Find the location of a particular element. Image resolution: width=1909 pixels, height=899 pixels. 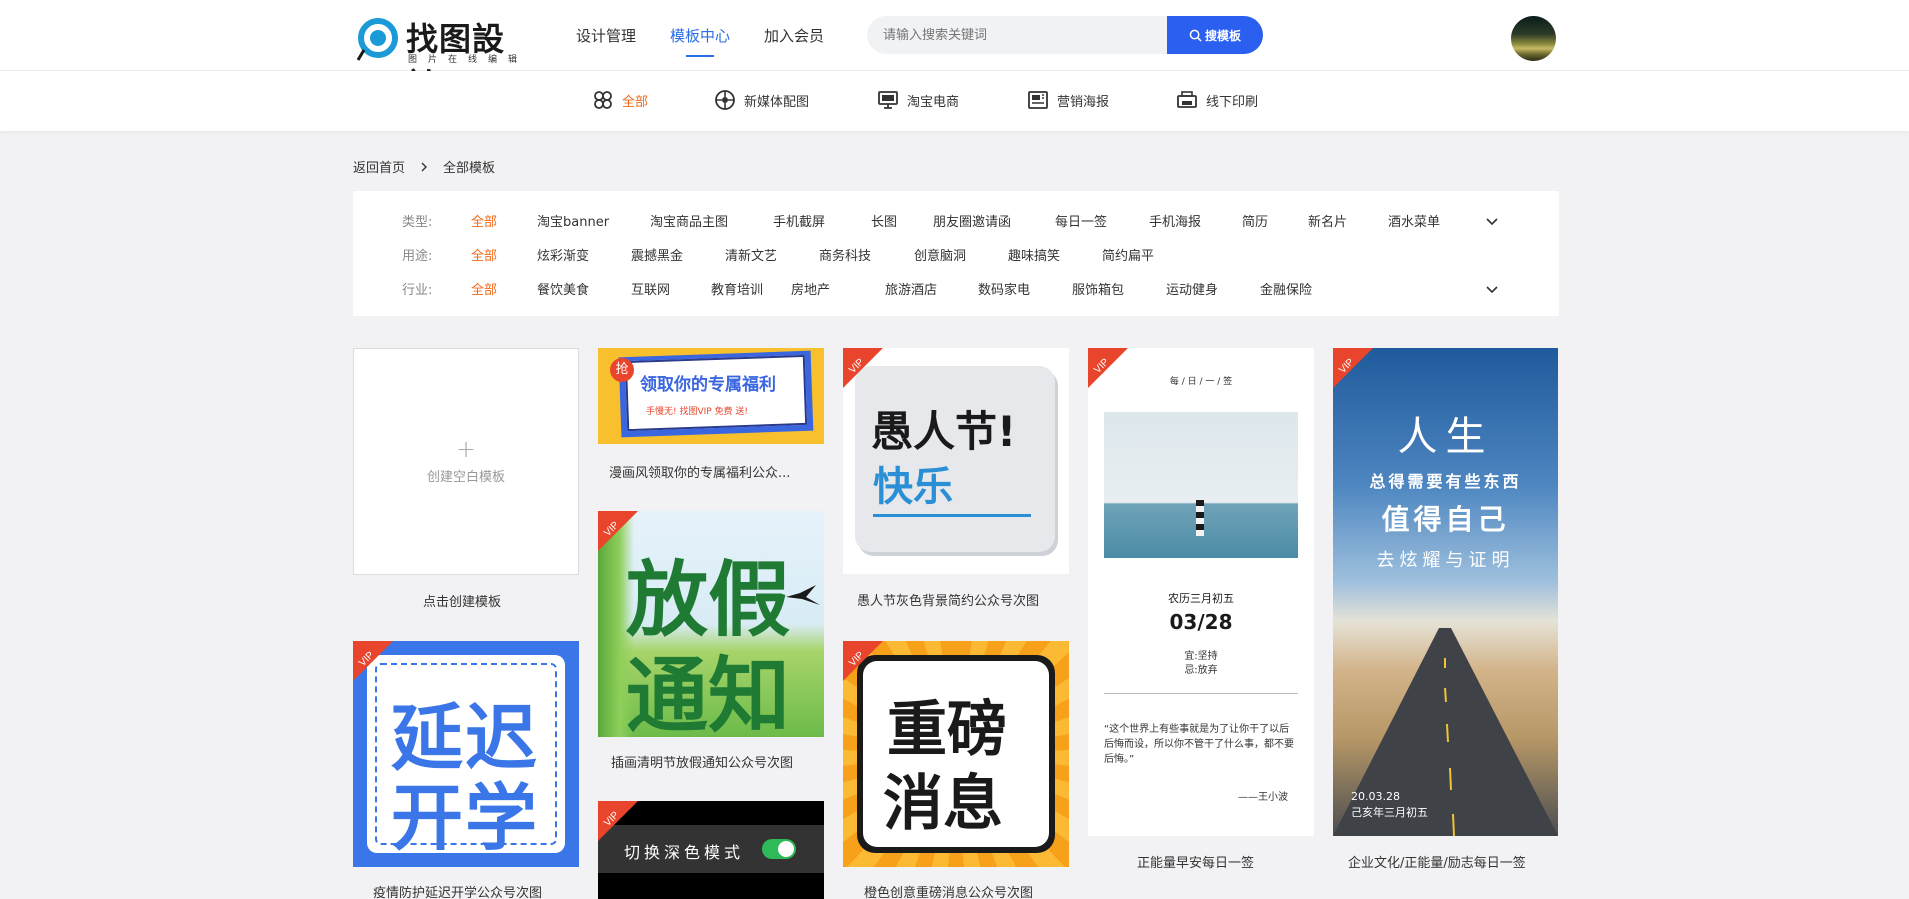

logo-icon is located at coordinates (377, 39).